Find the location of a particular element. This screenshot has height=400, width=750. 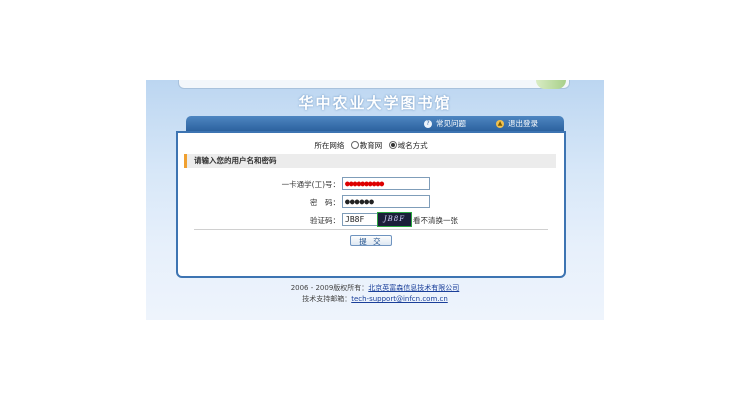

site-title: 华中农业大学图书馆 is located at coordinates (375, 103).